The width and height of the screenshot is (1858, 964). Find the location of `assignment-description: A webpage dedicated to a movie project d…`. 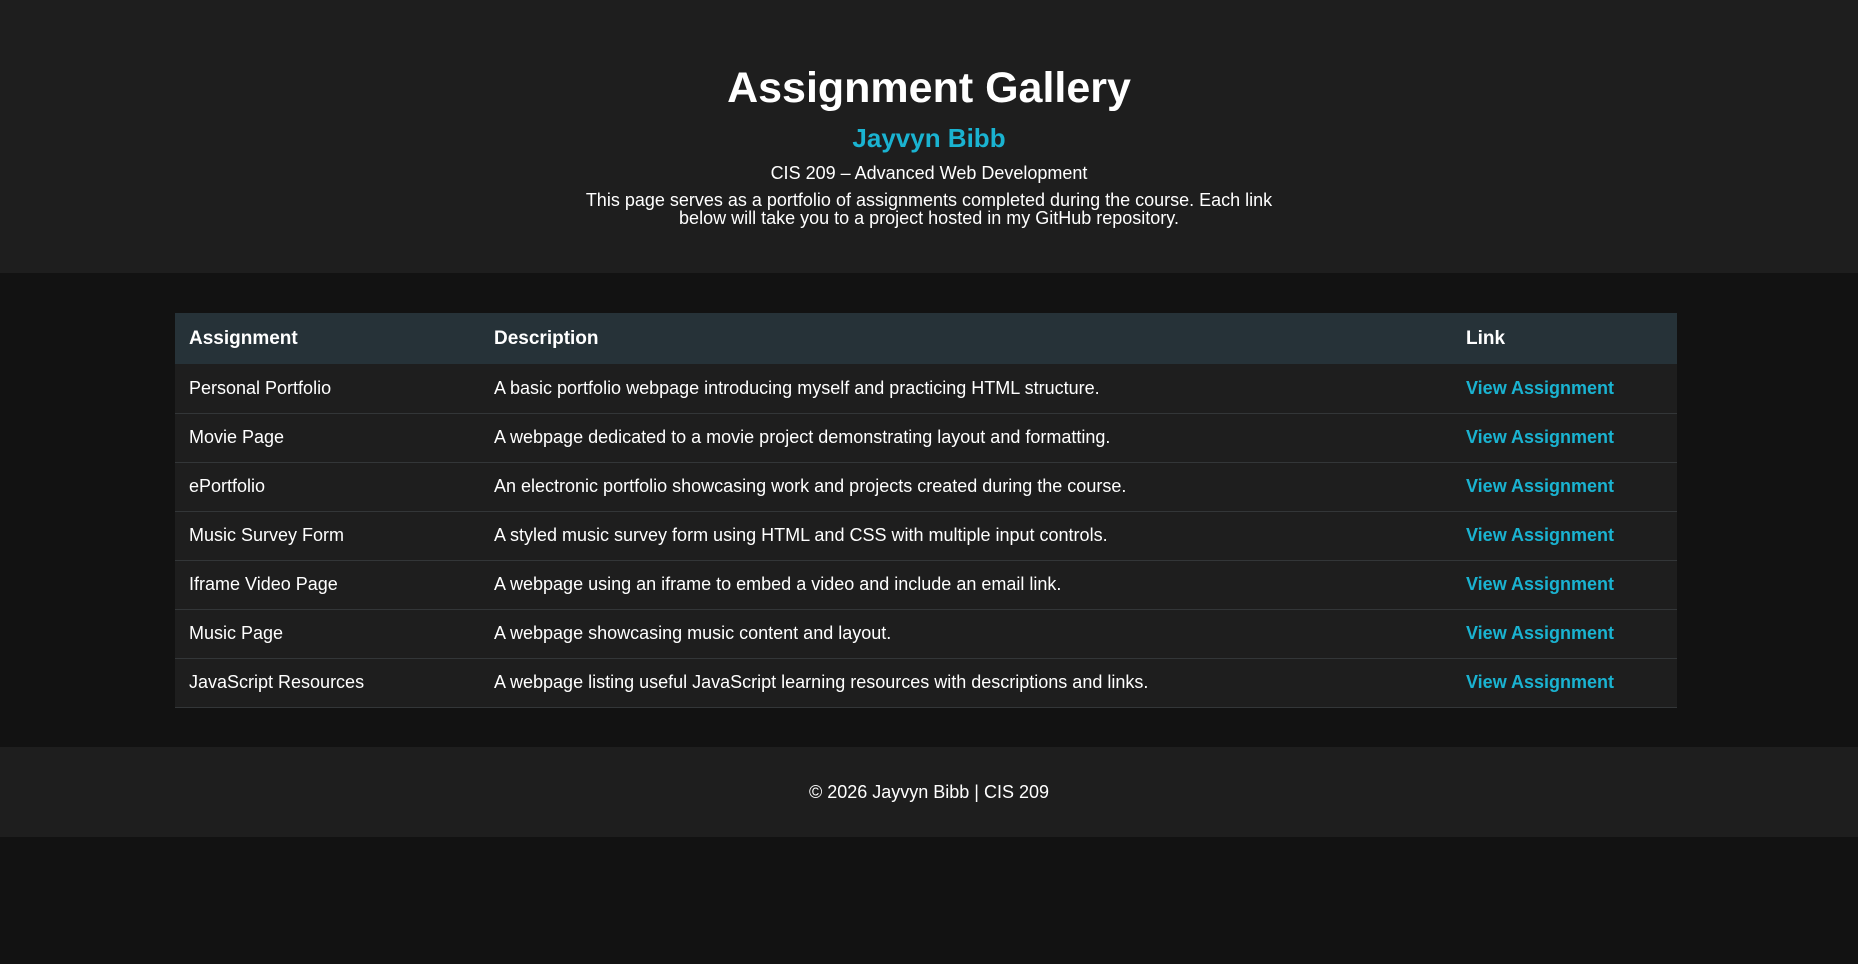

assignment-description: A webpage dedicated to a movie project d… is located at coordinates (802, 437).